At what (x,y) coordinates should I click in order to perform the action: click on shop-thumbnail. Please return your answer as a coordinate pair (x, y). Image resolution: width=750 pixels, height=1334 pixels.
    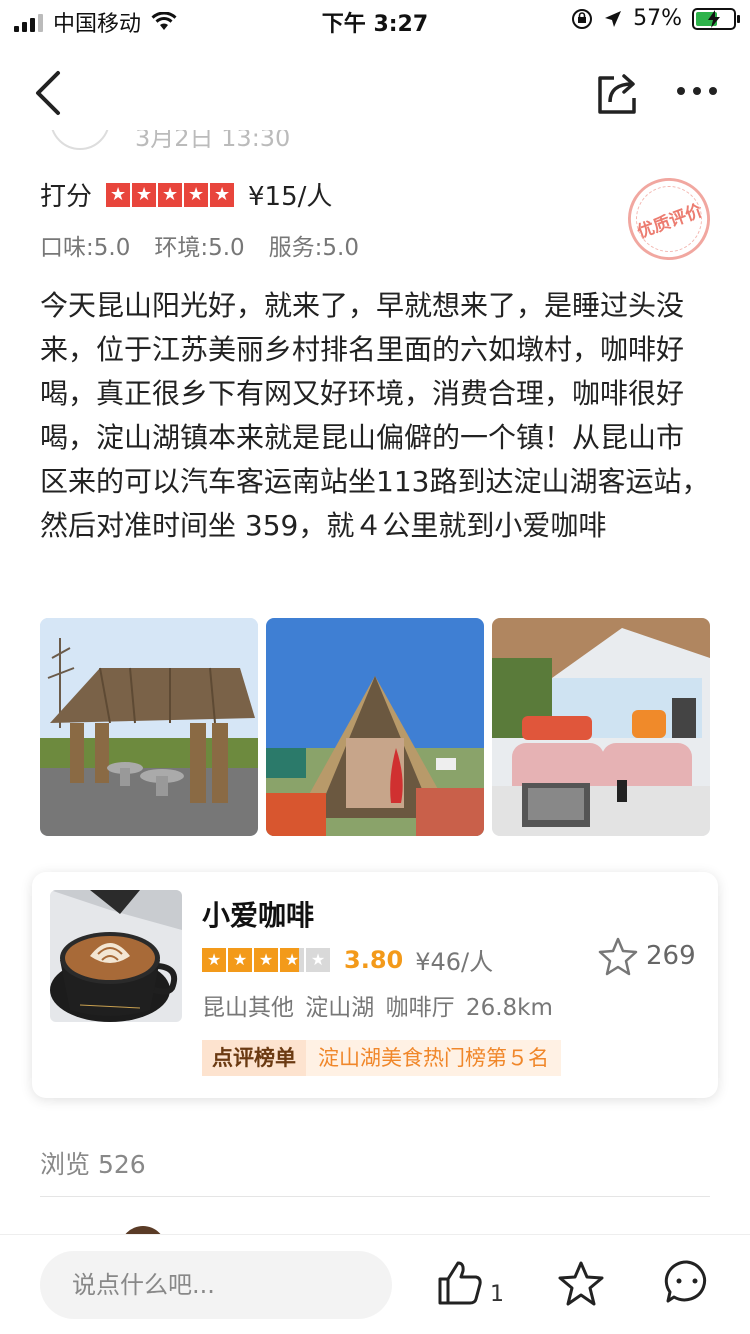
    Looking at the image, I should click on (116, 956).